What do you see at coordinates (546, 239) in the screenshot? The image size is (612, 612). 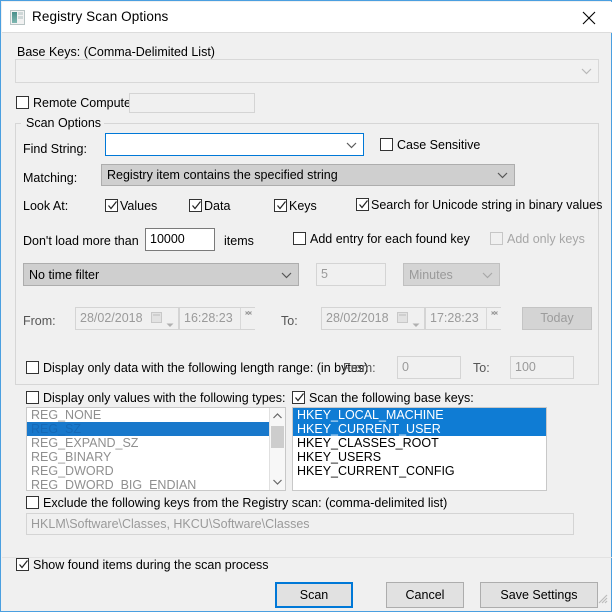 I see `add-only-keys-label: Add only keys` at bounding box center [546, 239].